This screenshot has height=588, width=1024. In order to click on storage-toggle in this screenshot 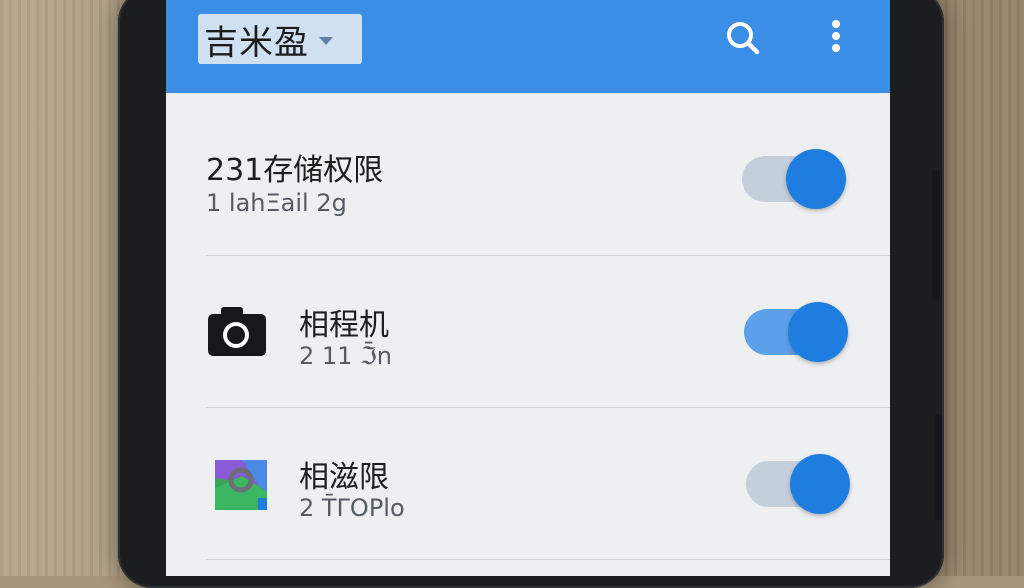, I will do `click(794, 179)`.